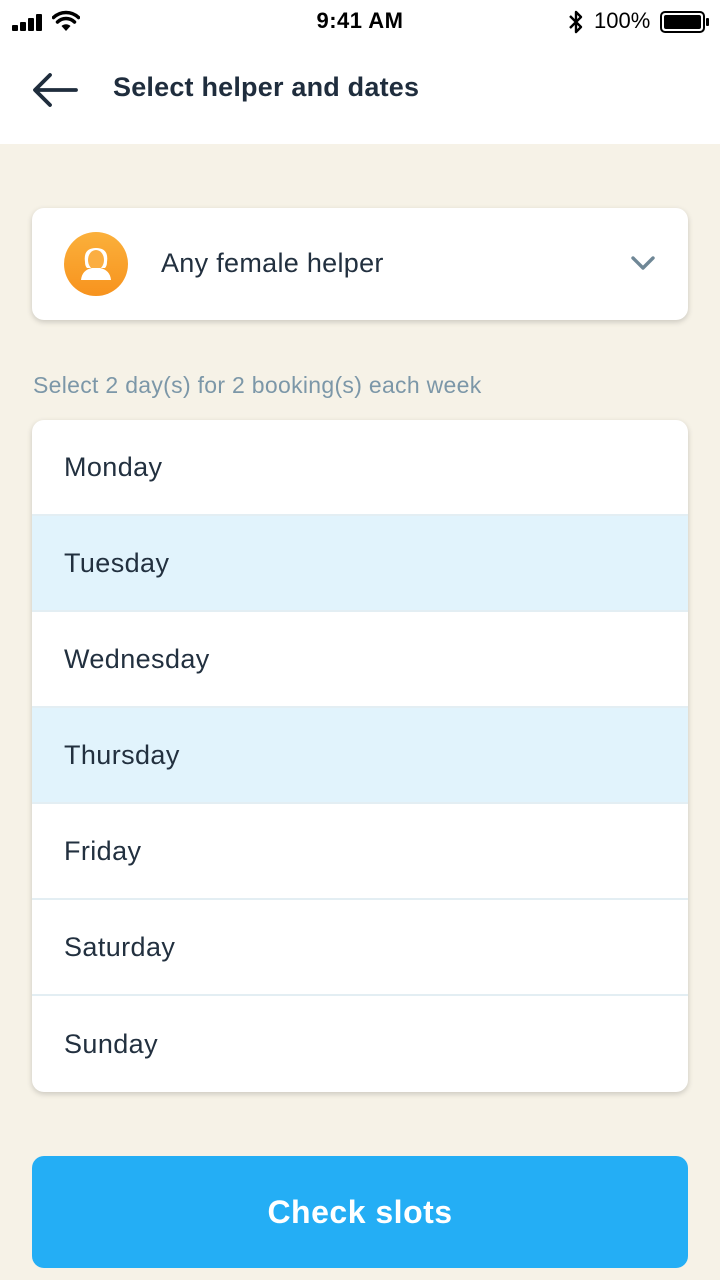  I want to click on day-option-monday: Monday, so click(360, 468).